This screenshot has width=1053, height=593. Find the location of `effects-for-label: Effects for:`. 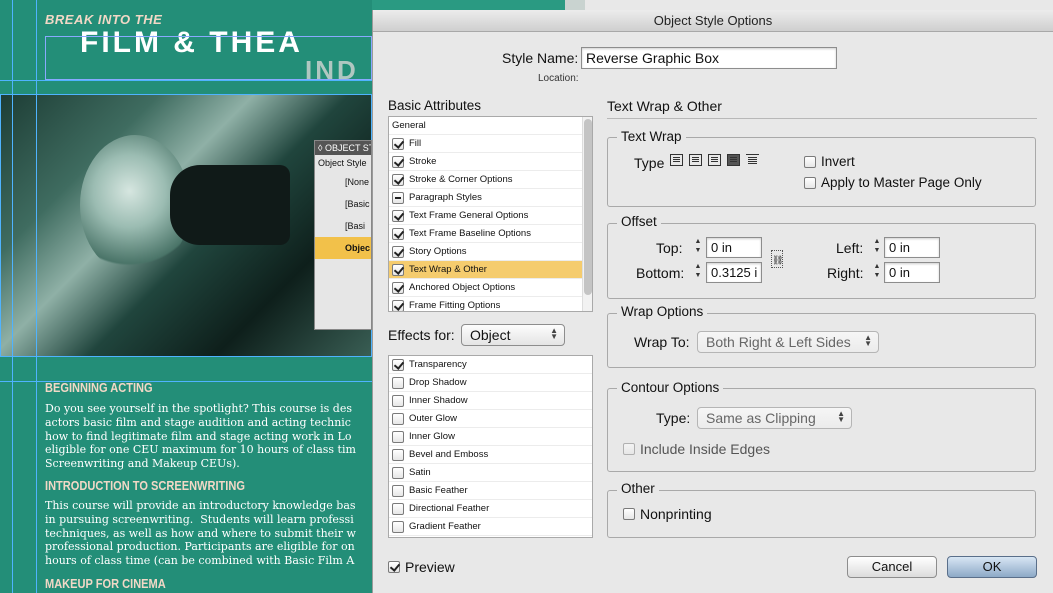

effects-for-label: Effects for: is located at coordinates (421, 335).